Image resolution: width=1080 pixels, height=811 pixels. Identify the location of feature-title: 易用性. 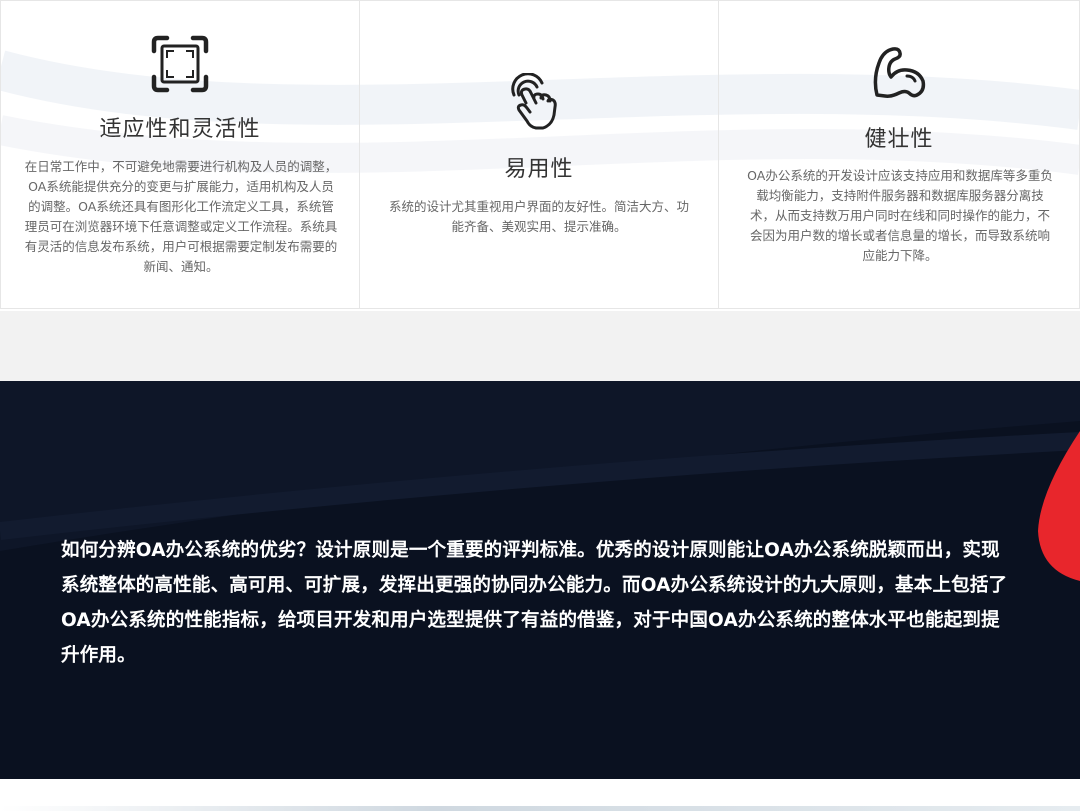
(539, 169).